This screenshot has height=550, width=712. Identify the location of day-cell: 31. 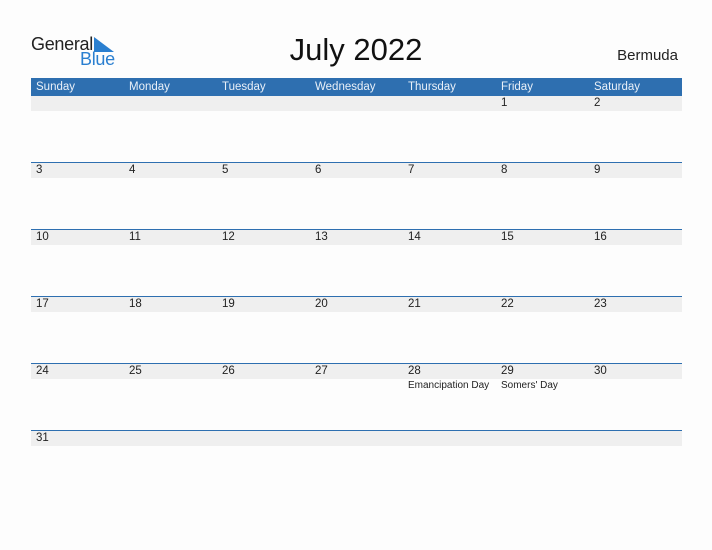
(77, 461).